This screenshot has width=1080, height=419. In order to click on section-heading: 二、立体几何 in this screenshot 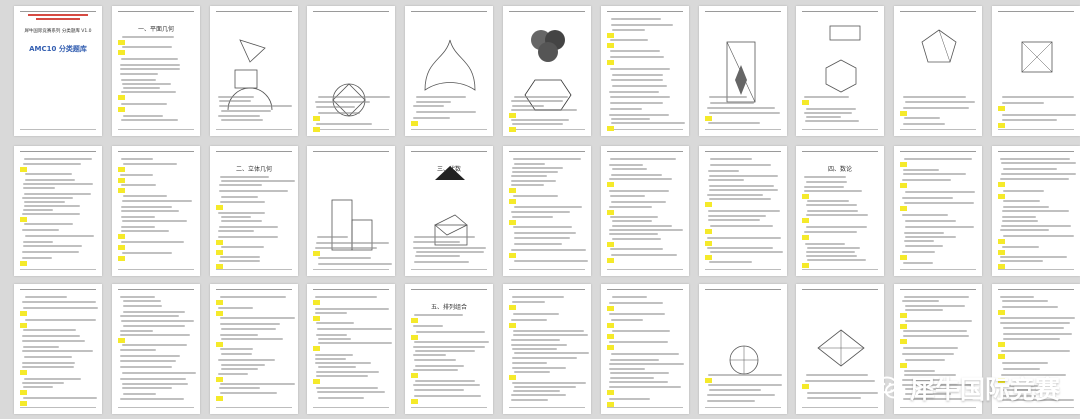, I will do `click(253, 169)`.